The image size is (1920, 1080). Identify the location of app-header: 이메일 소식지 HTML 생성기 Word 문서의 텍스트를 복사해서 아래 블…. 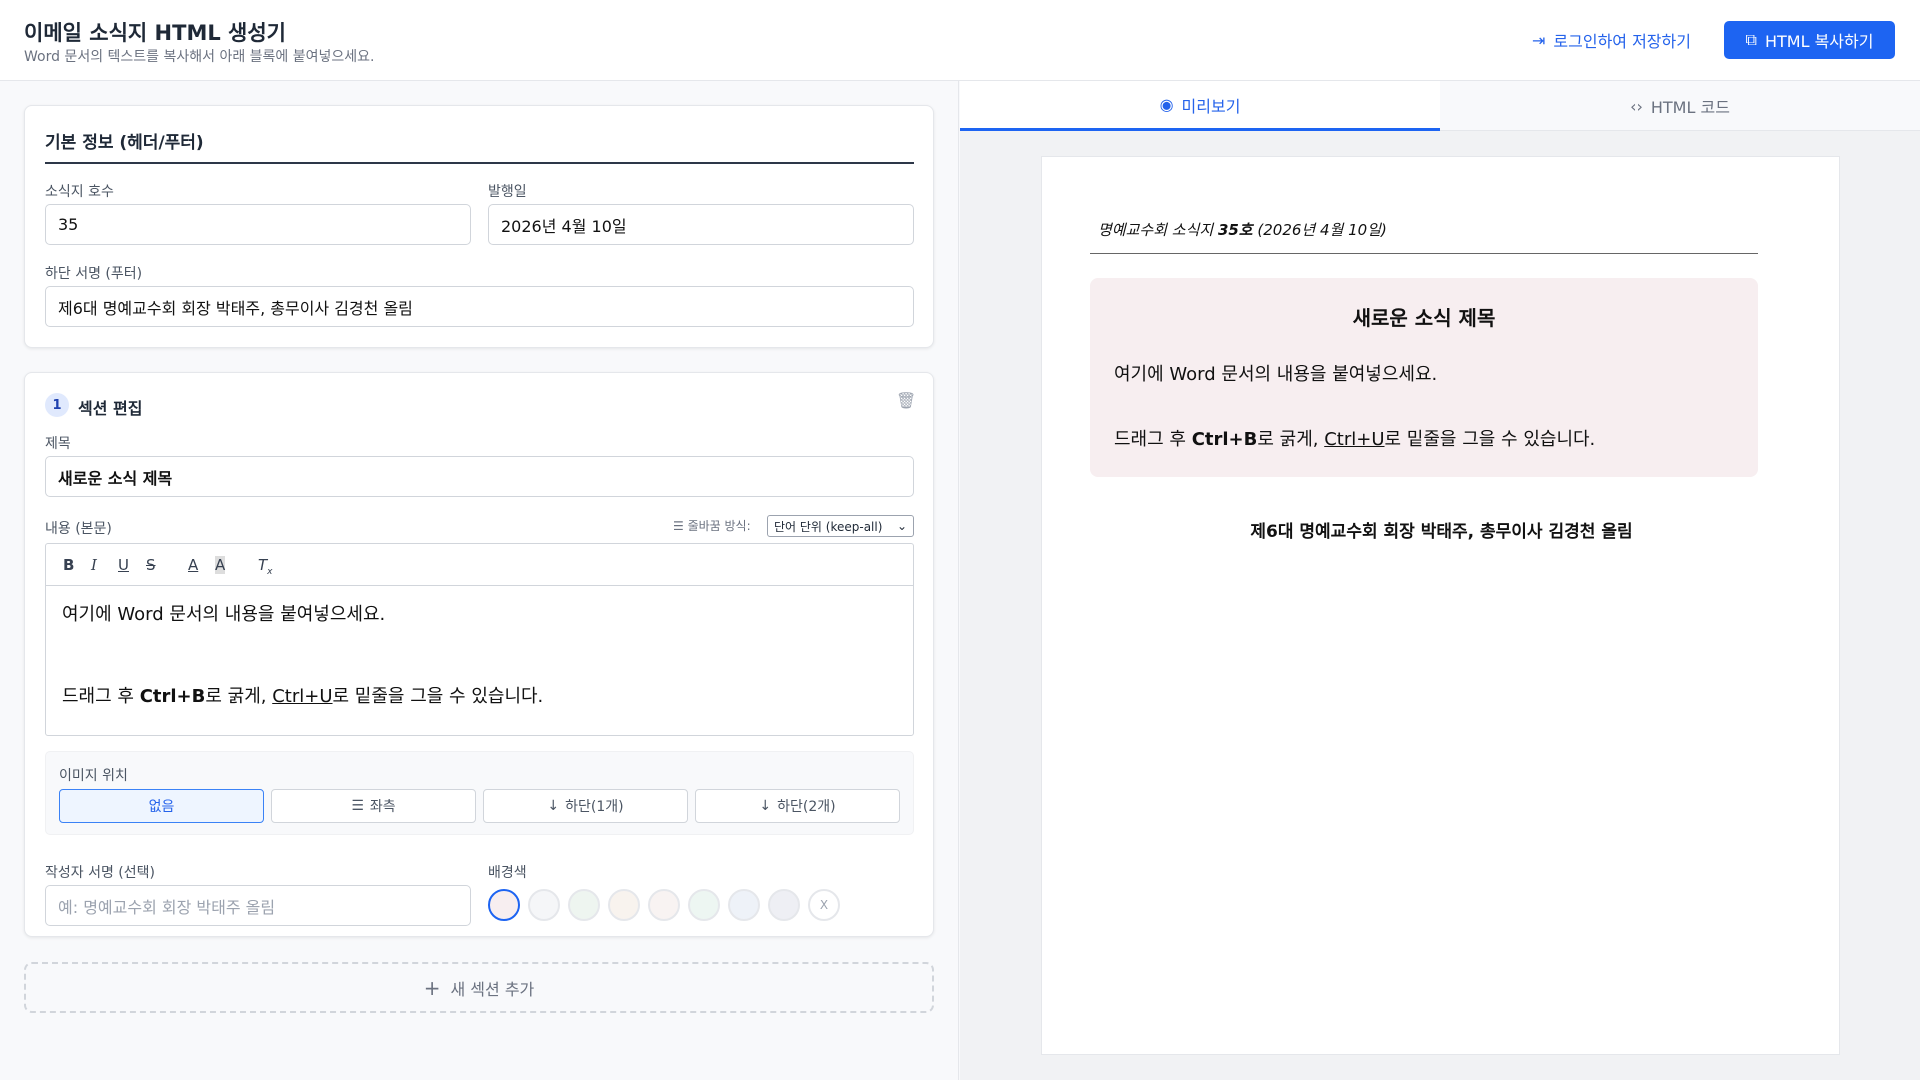
(960, 40).